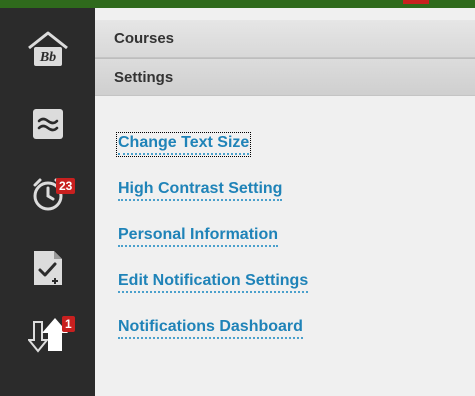 The image size is (475, 396). I want to click on calendar-badge: 23, so click(66, 186).